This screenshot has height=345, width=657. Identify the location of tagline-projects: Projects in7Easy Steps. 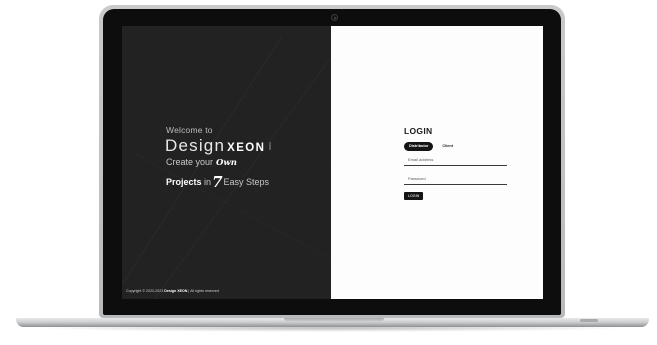
(217, 182).